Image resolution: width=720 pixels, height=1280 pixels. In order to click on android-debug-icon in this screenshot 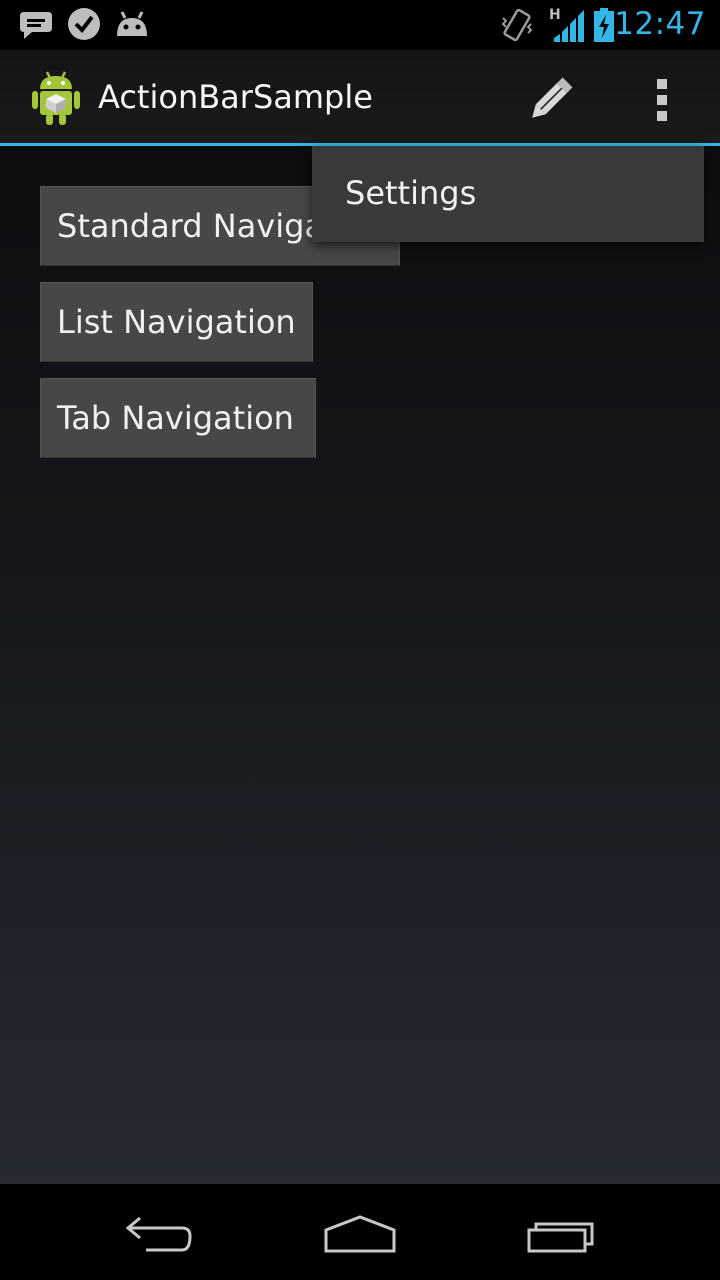, I will do `click(132, 23)`.